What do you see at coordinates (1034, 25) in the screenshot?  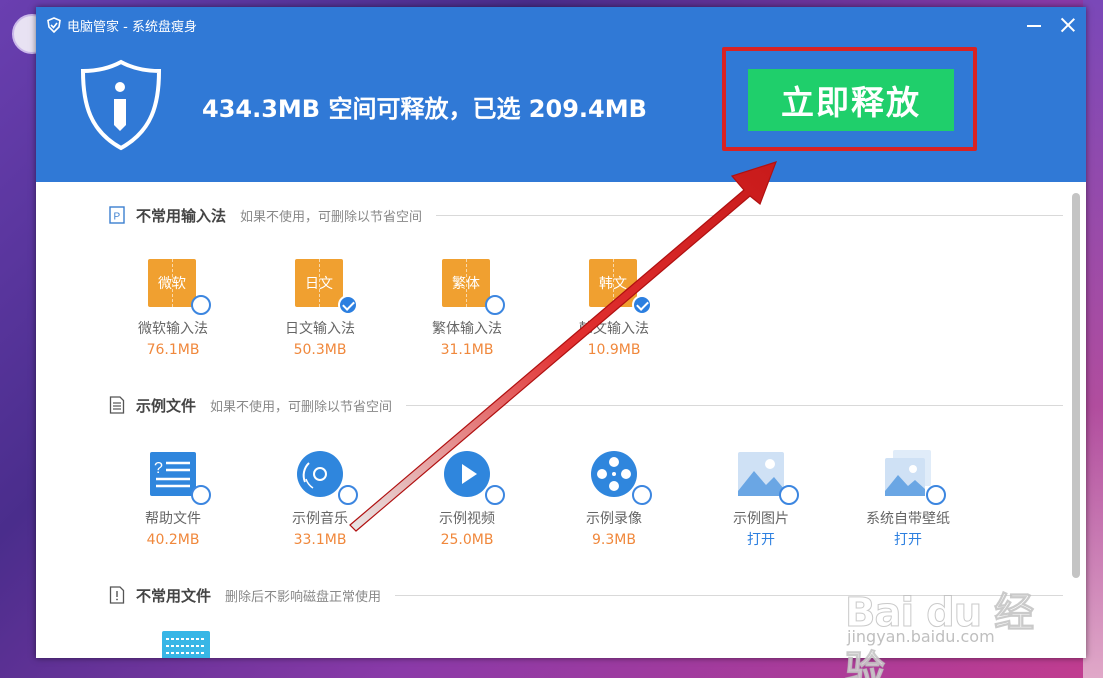 I see `minimize-button` at bounding box center [1034, 25].